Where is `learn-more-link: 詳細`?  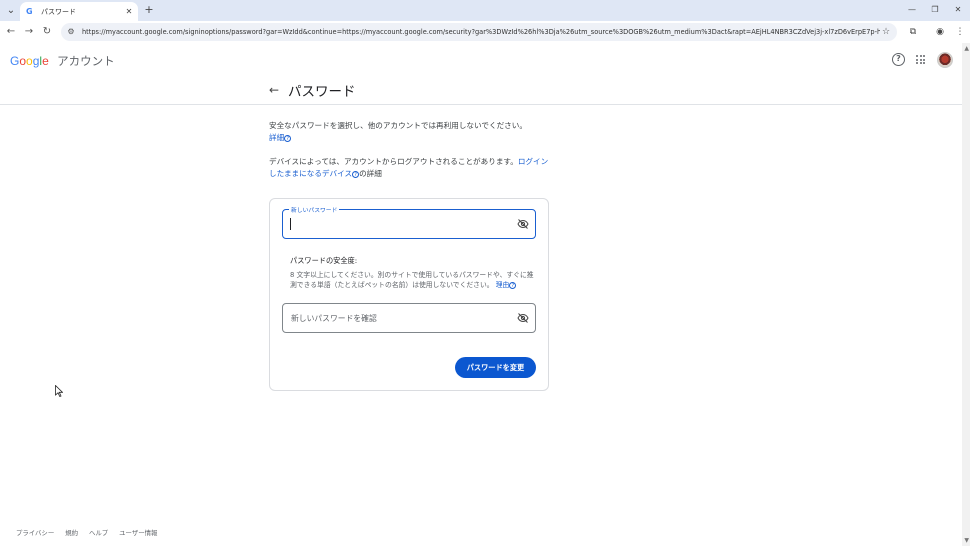
learn-more-link: 詳細 is located at coordinates (276, 137).